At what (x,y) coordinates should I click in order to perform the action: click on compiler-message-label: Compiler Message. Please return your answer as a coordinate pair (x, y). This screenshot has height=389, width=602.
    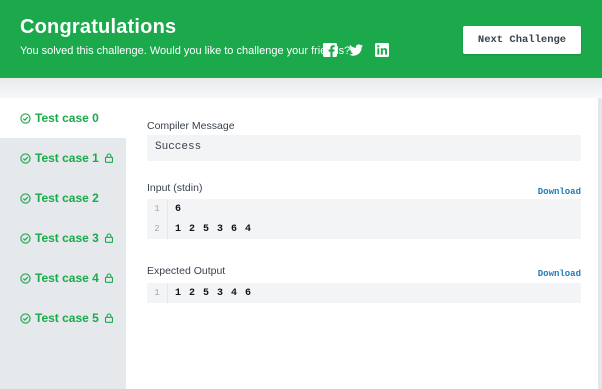
    Looking at the image, I should click on (191, 126).